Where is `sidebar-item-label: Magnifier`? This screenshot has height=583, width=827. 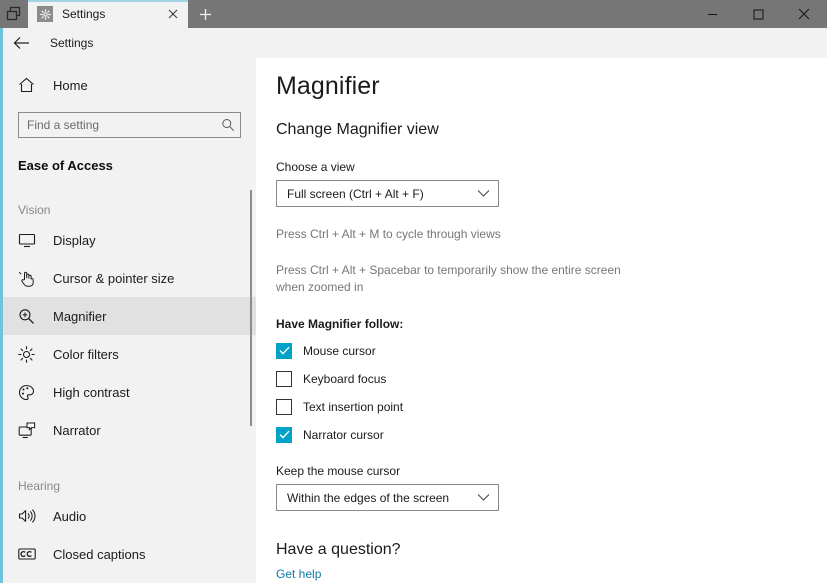 sidebar-item-label: Magnifier is located at coordinates (80, 316).